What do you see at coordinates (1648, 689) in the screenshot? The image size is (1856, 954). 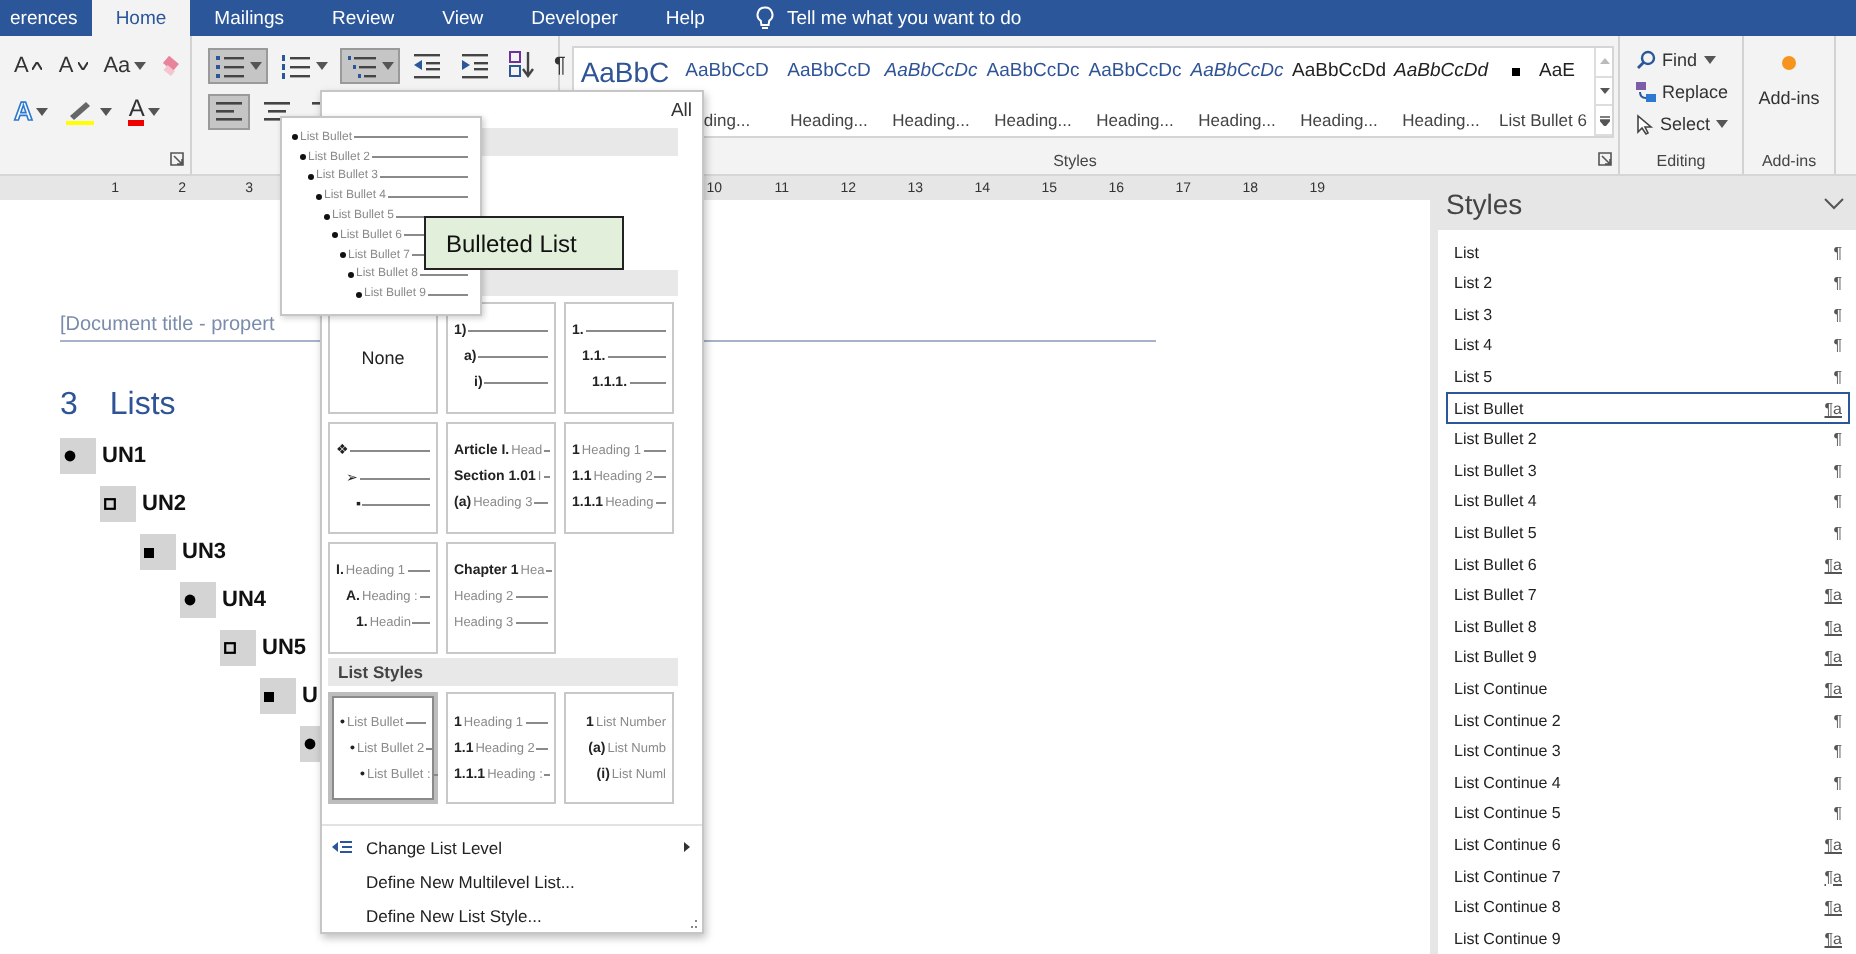 I see `style-list-item: List Continue ¶a` at bounding box center [1648, 689].